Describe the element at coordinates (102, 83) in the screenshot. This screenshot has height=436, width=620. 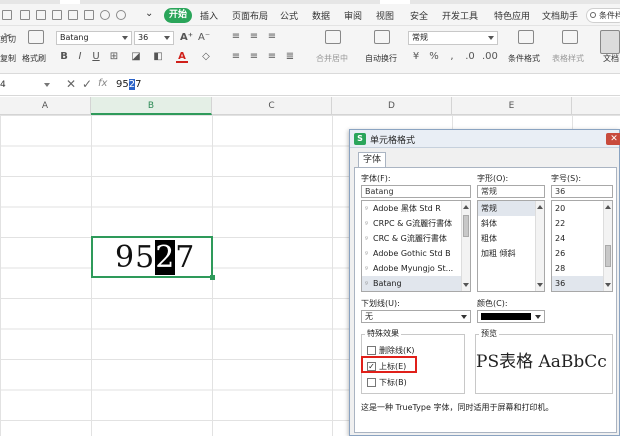
I see `insert-function-icon: fx` at that location.